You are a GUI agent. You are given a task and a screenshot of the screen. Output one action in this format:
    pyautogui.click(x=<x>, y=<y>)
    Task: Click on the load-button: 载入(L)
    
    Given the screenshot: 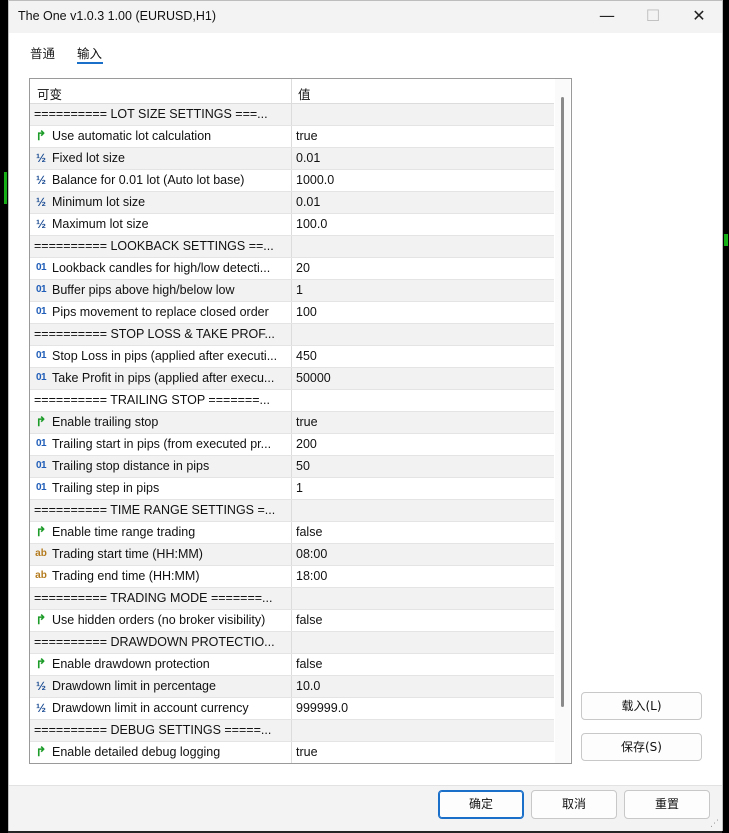 What is the action you would take?
    pyautogui.click(x=641, y=706)
    